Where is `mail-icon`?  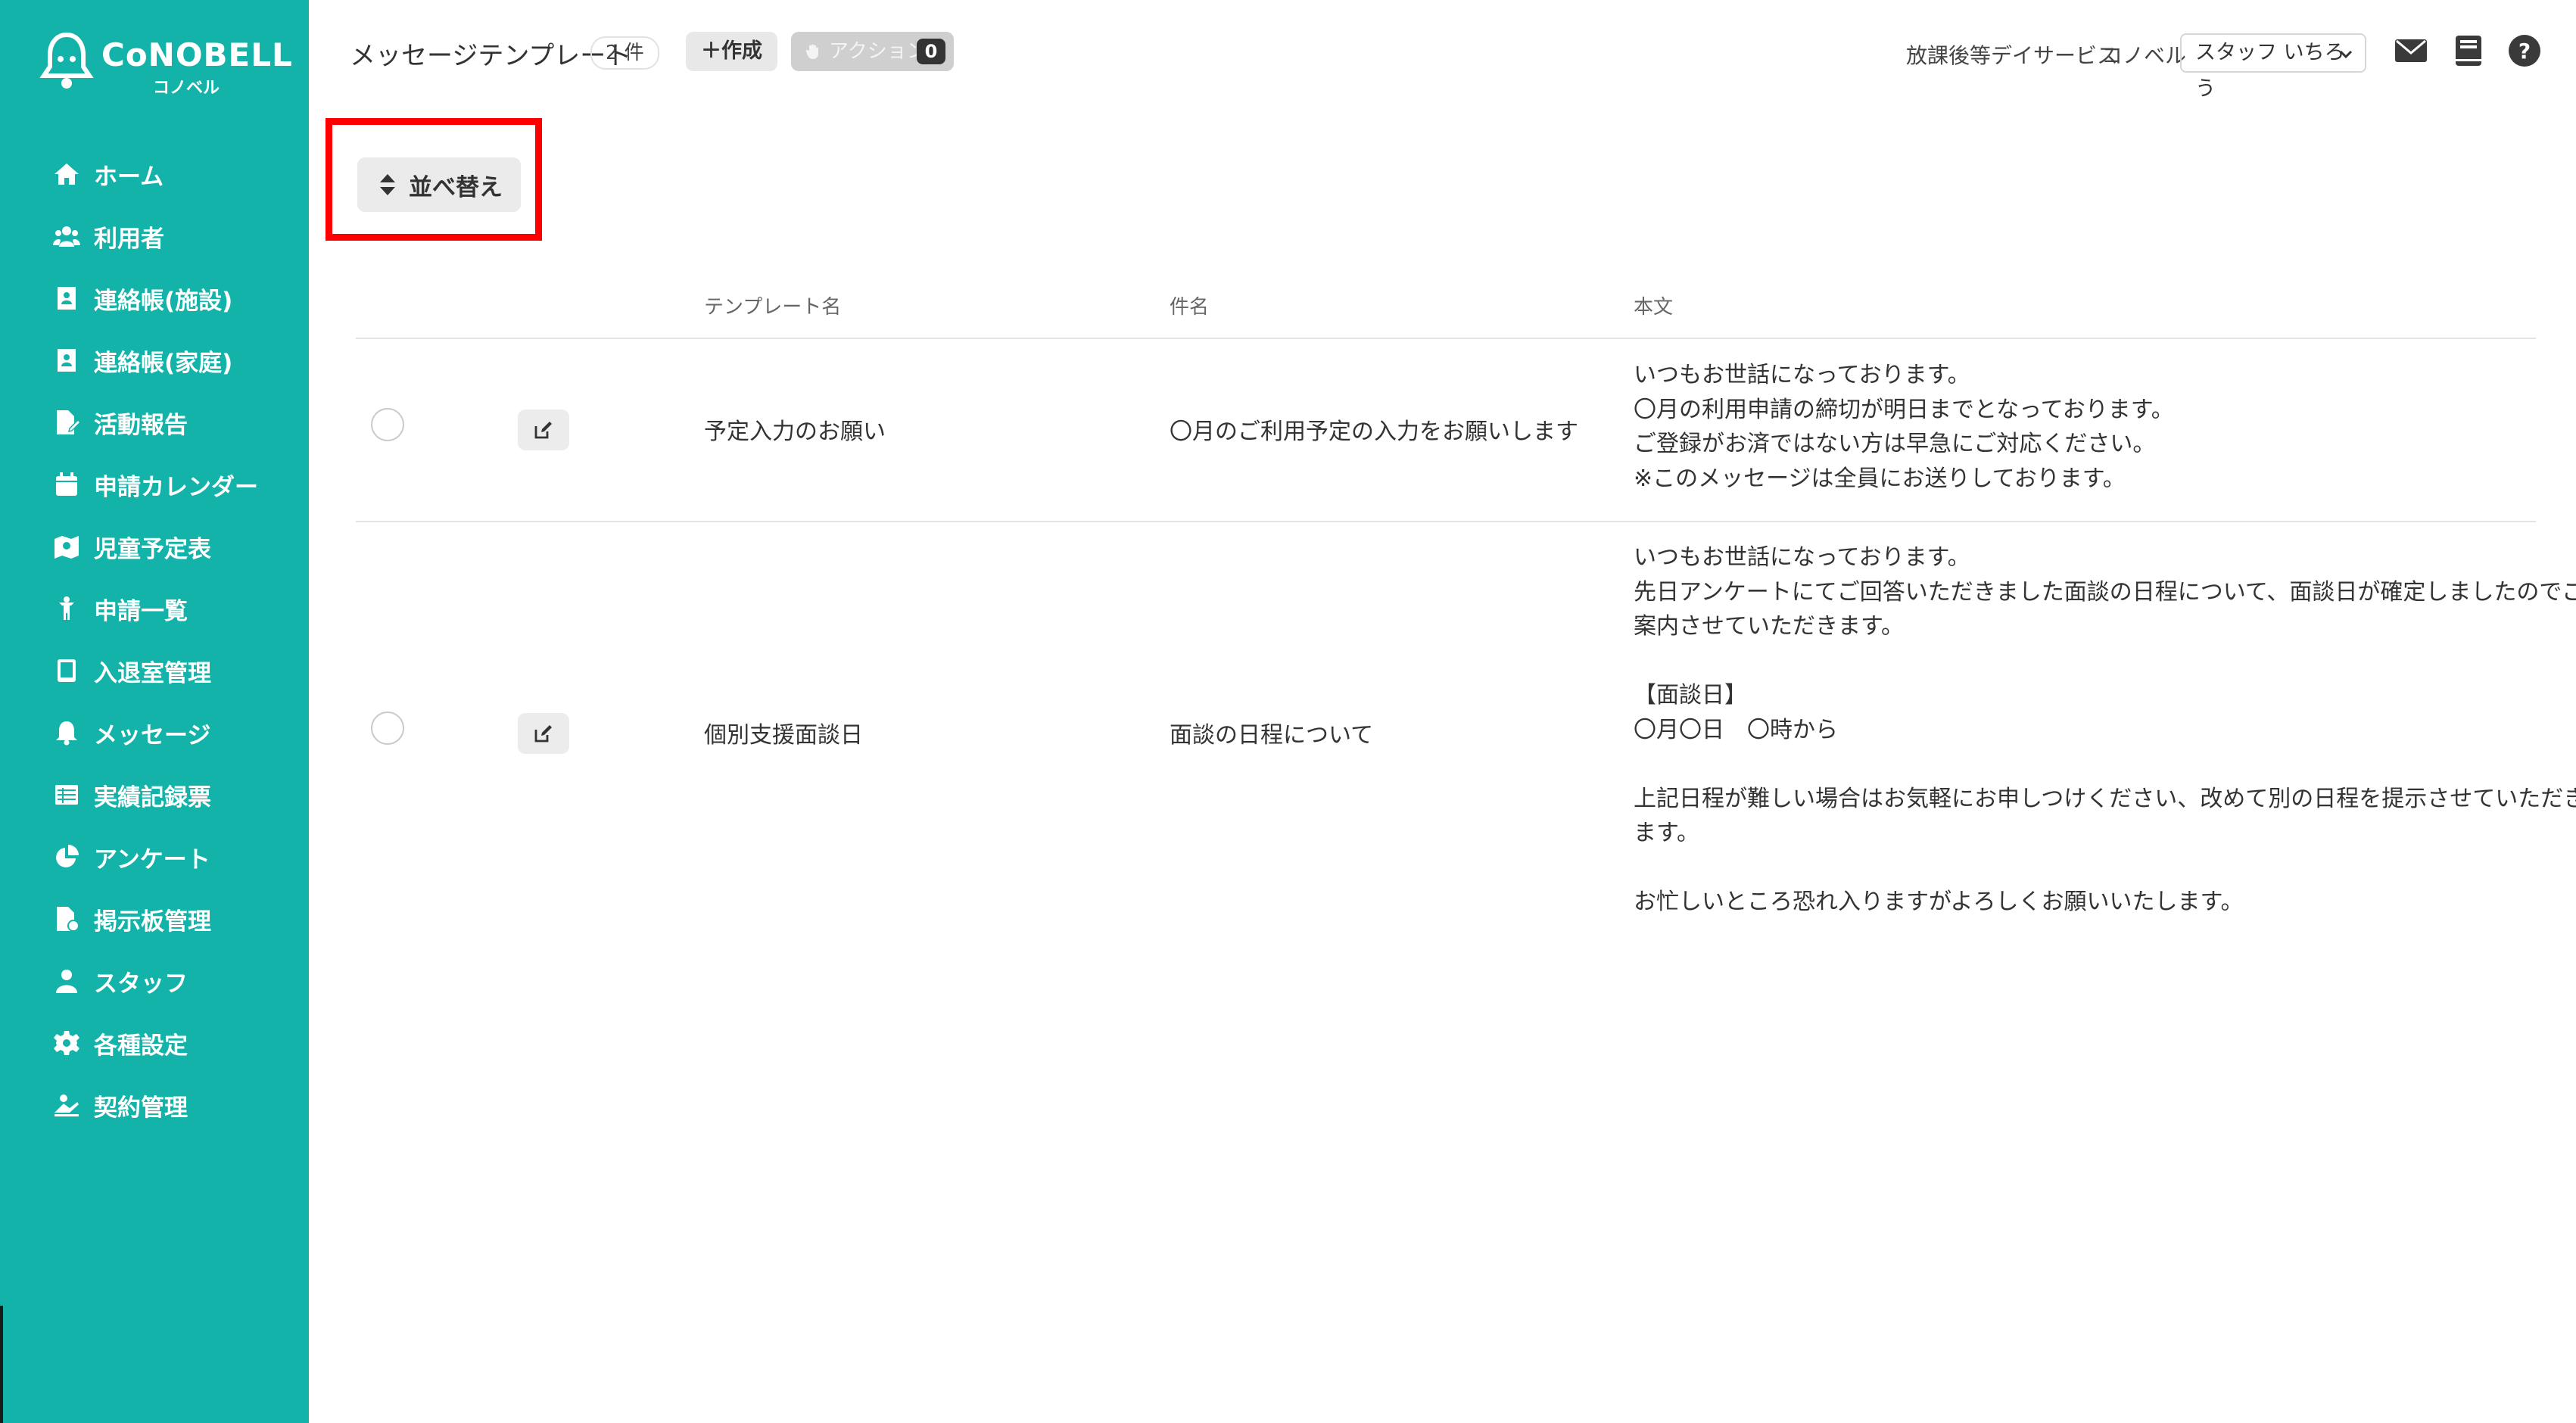 mail-icon is located at coordinates (2411, 50).